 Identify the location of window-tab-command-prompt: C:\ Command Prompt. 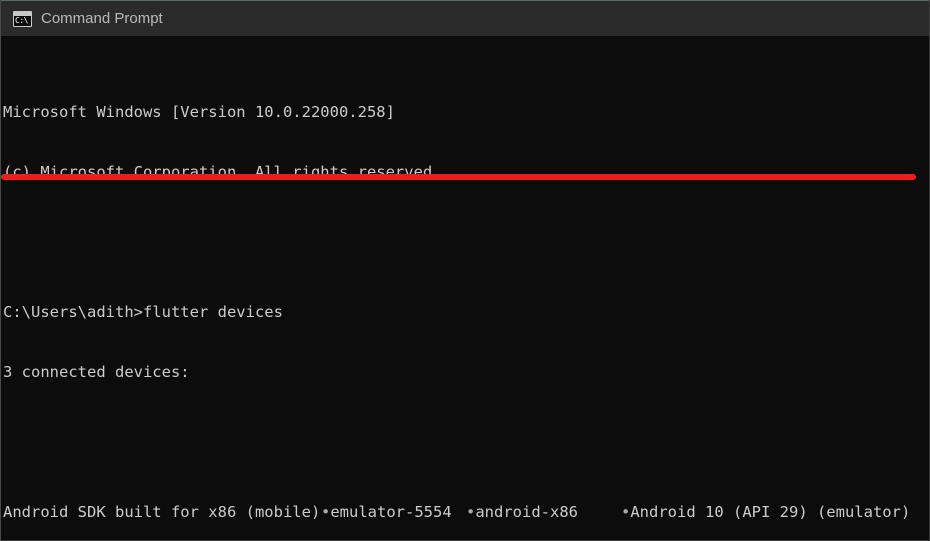
(88, 18).